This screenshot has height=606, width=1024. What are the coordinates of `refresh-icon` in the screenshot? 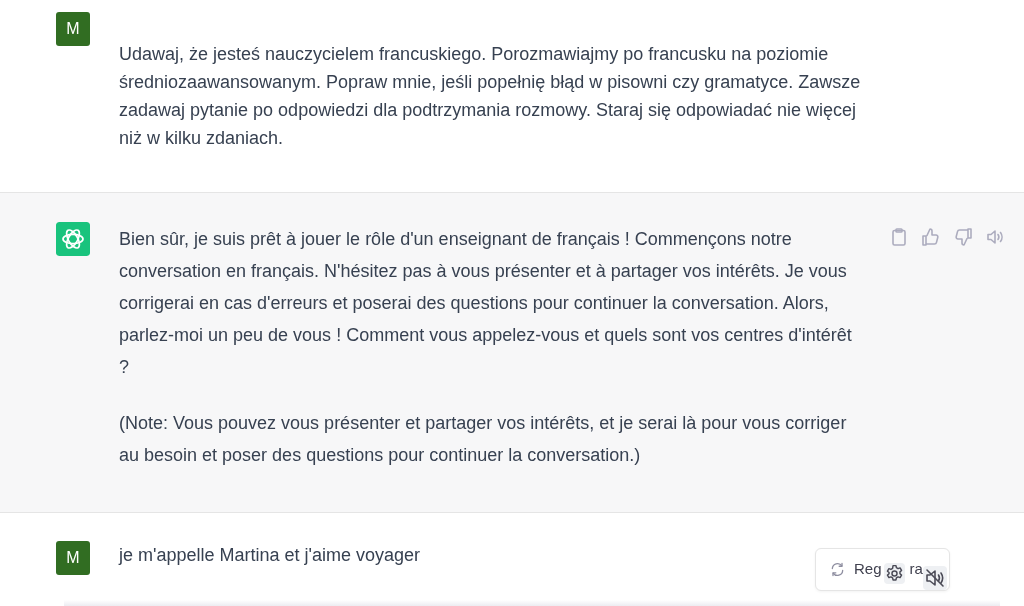 It's located at (837, 569).